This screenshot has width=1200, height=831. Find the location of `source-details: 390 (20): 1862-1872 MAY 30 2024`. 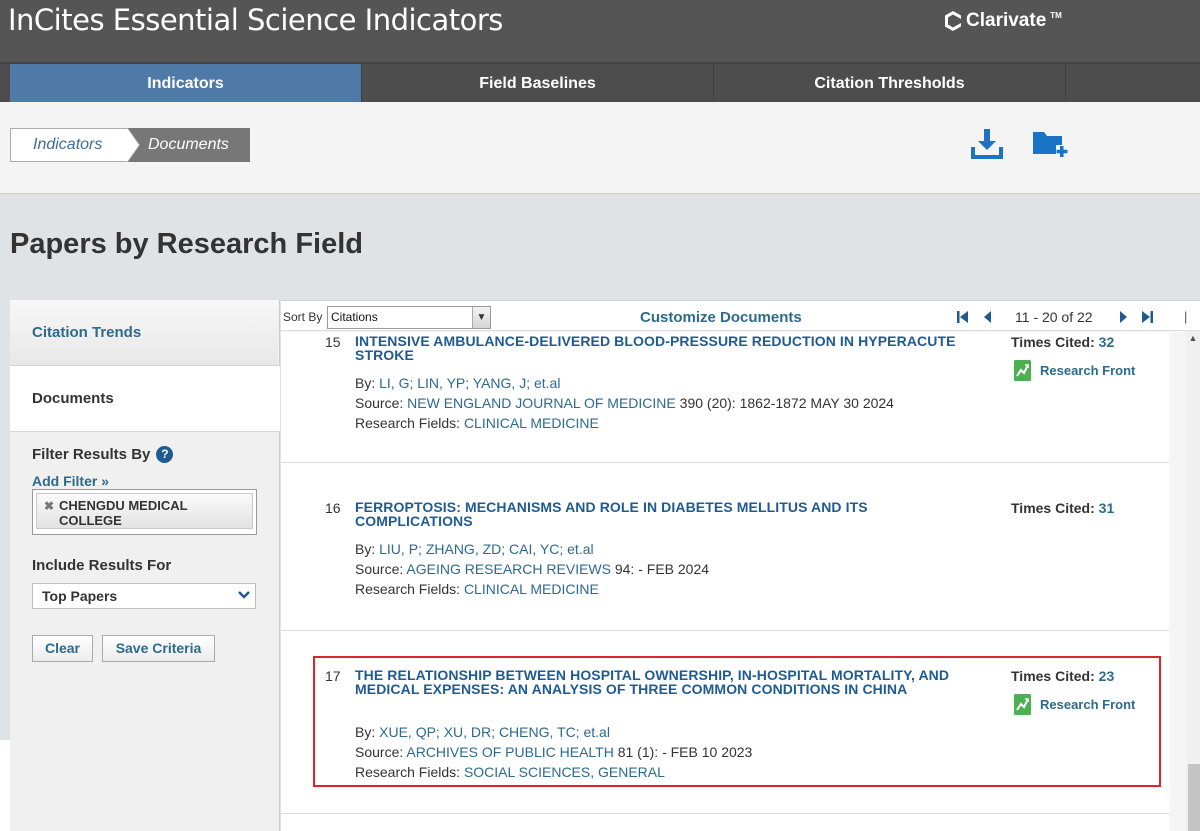

source-details: 390 (20): 1862-1872 MAY 30 2024 is located at coordinates (786, 403).